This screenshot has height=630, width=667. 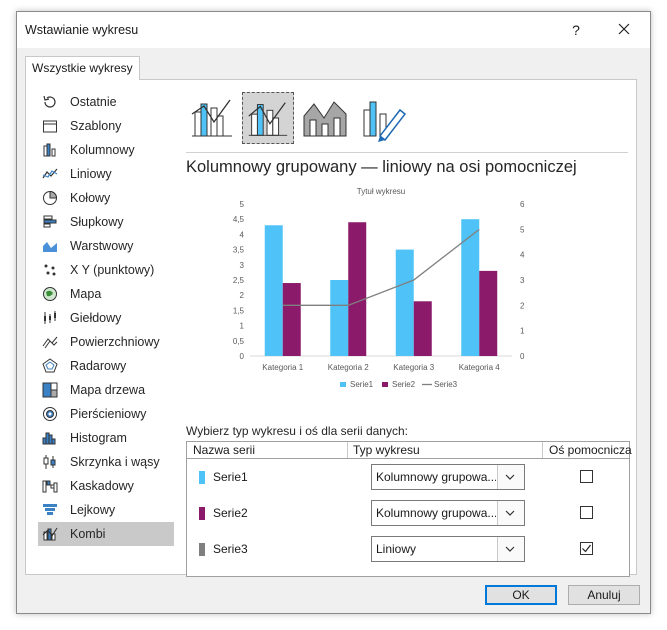 I want to click on sidebar-item-templates: Szablony, so click(x=106, y=126).